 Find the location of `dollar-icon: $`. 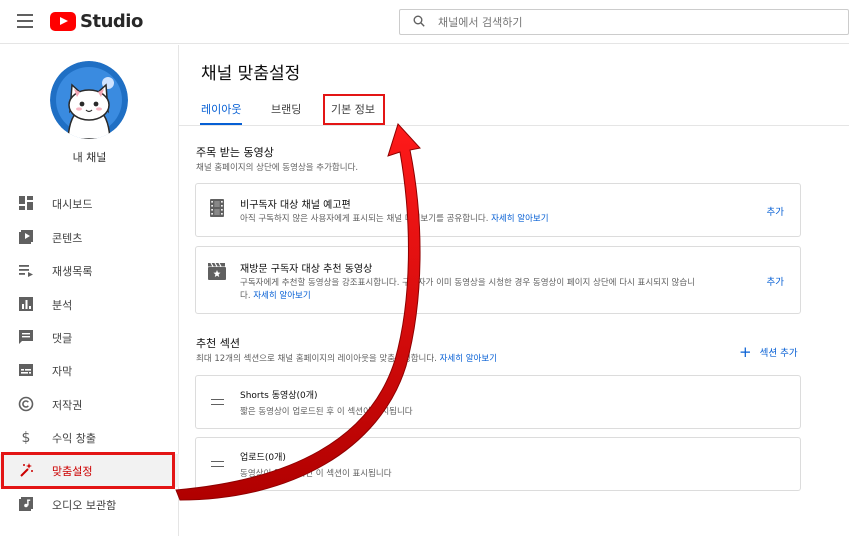

dollar-icon: $ is located at coordinates (26, 437).